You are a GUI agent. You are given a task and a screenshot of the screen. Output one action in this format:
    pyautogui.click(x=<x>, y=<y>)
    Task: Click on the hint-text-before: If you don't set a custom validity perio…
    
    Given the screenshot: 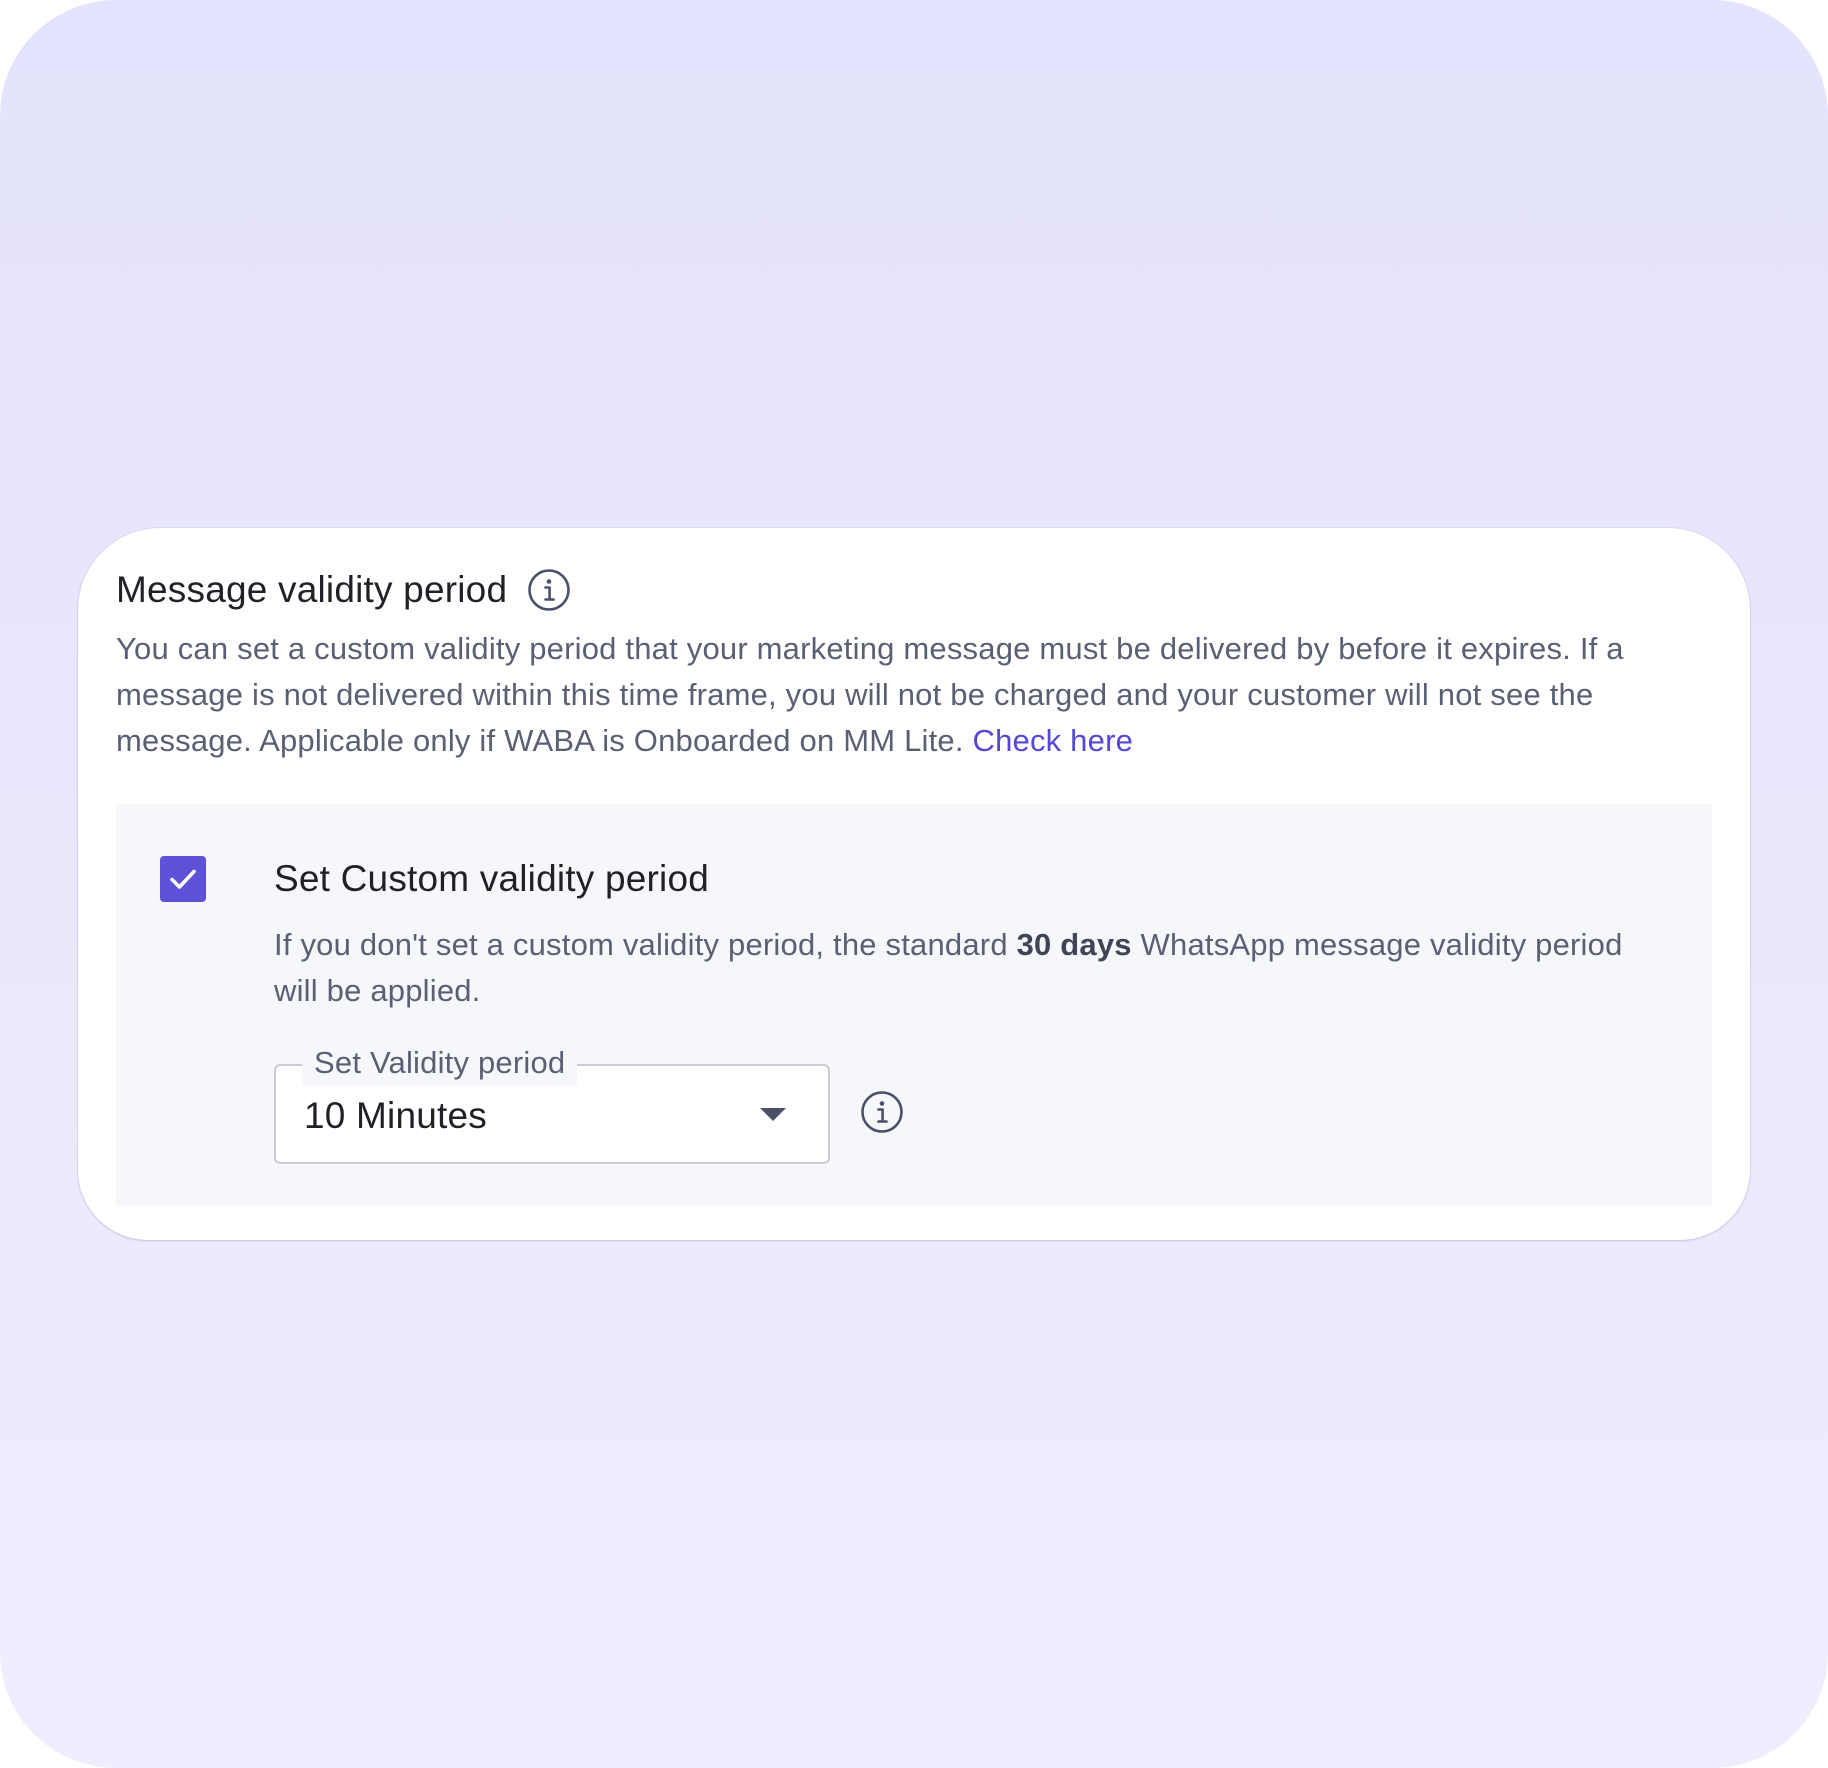 What is the action you would take?
    pyautogui.click(x=645, y=944)
    